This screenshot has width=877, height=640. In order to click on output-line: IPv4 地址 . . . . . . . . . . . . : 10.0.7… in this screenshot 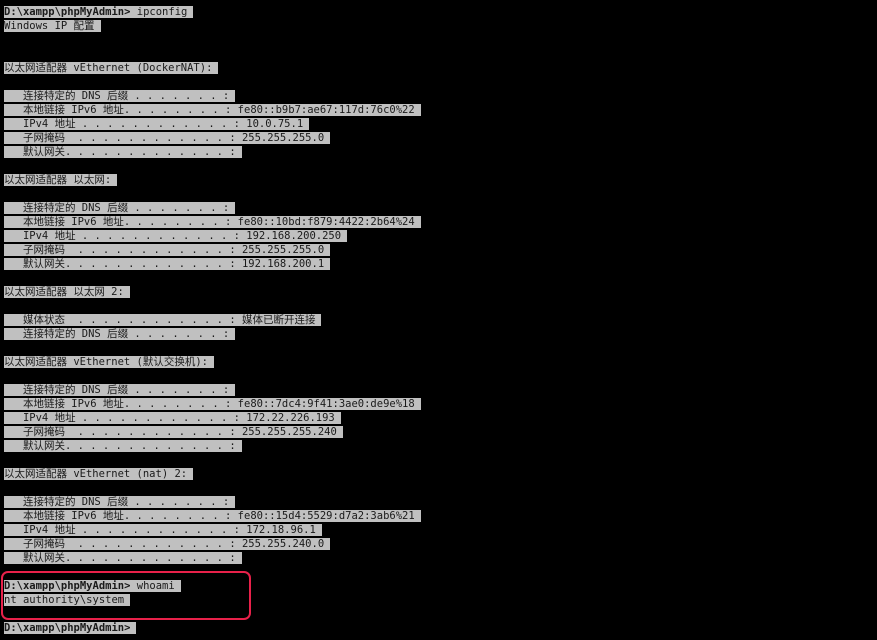, I will do `click(157, 124)`.